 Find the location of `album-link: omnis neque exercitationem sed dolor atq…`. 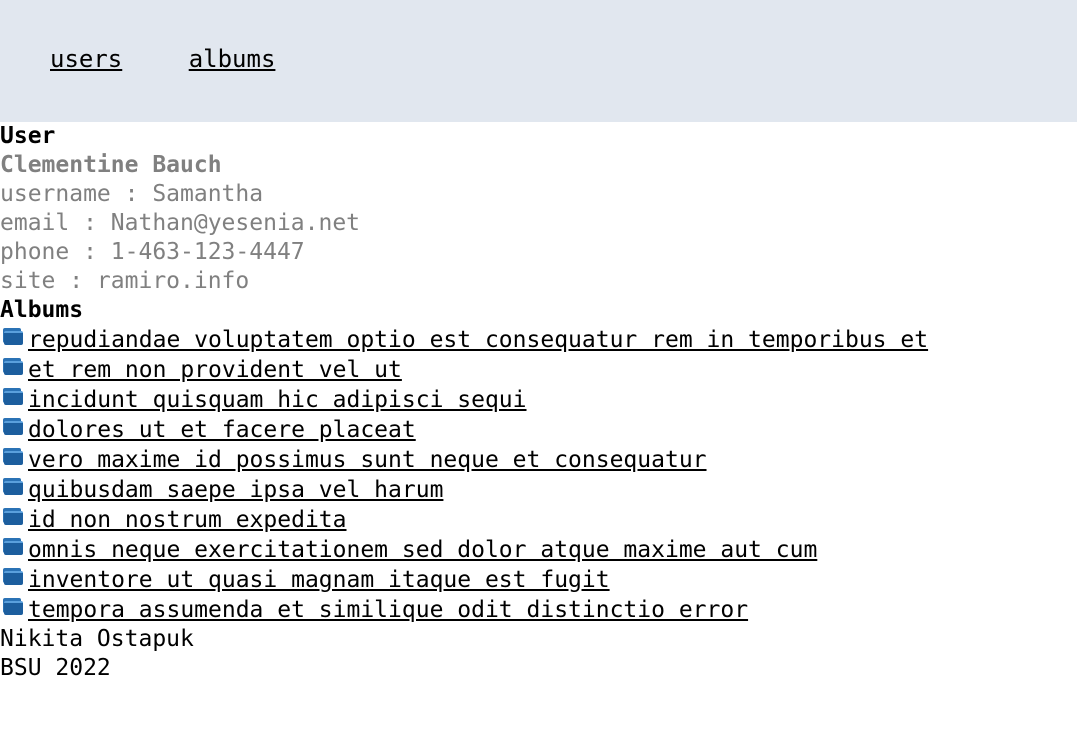

album-link: omnis neque exercitationem sed dolor atq… is located at coordinates (422, 550).